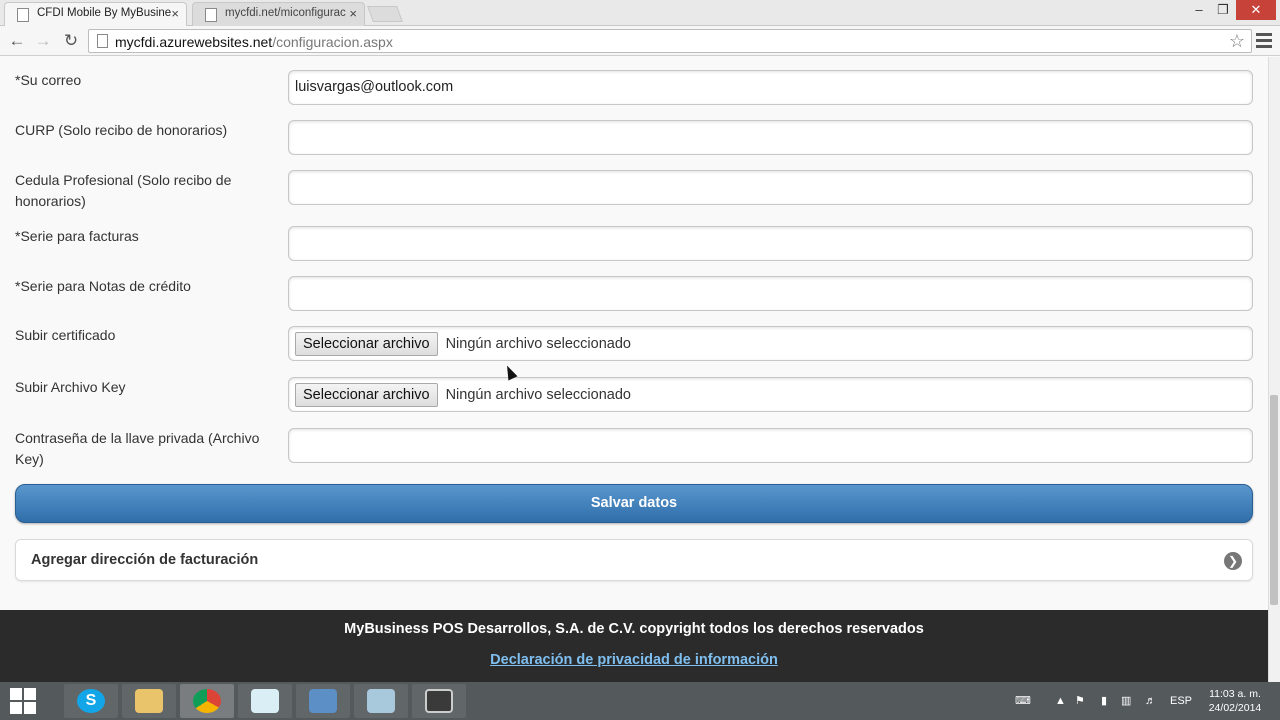 The height and width of the screenshot is (720, 1280). I want to click on email-field: luisvargas@outlook.com, so click(770, 87).